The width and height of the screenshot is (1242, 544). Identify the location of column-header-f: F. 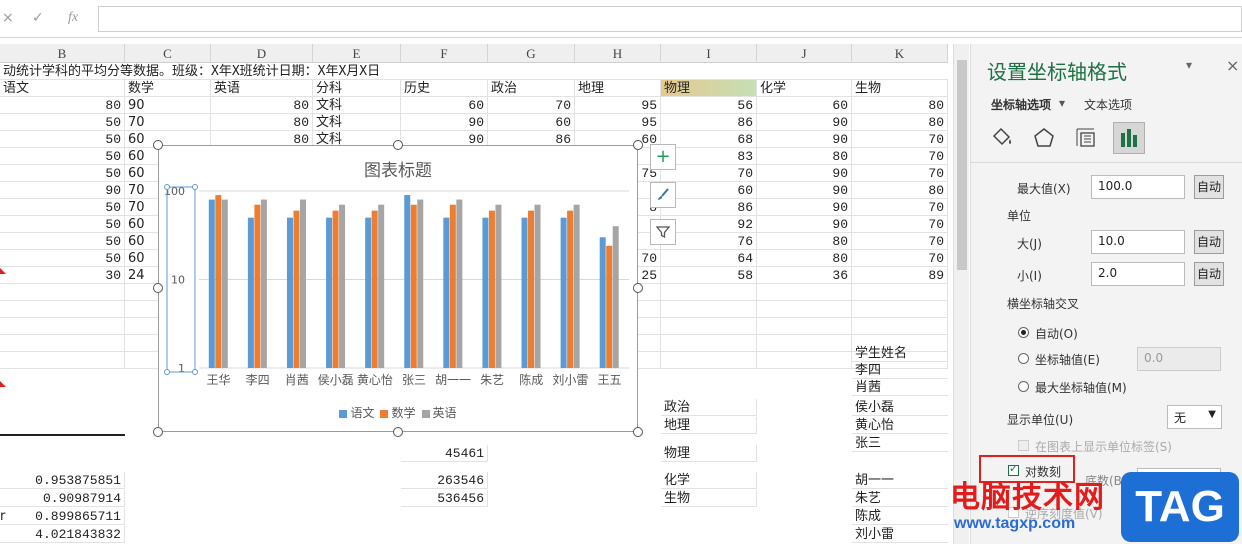
(444, 53).